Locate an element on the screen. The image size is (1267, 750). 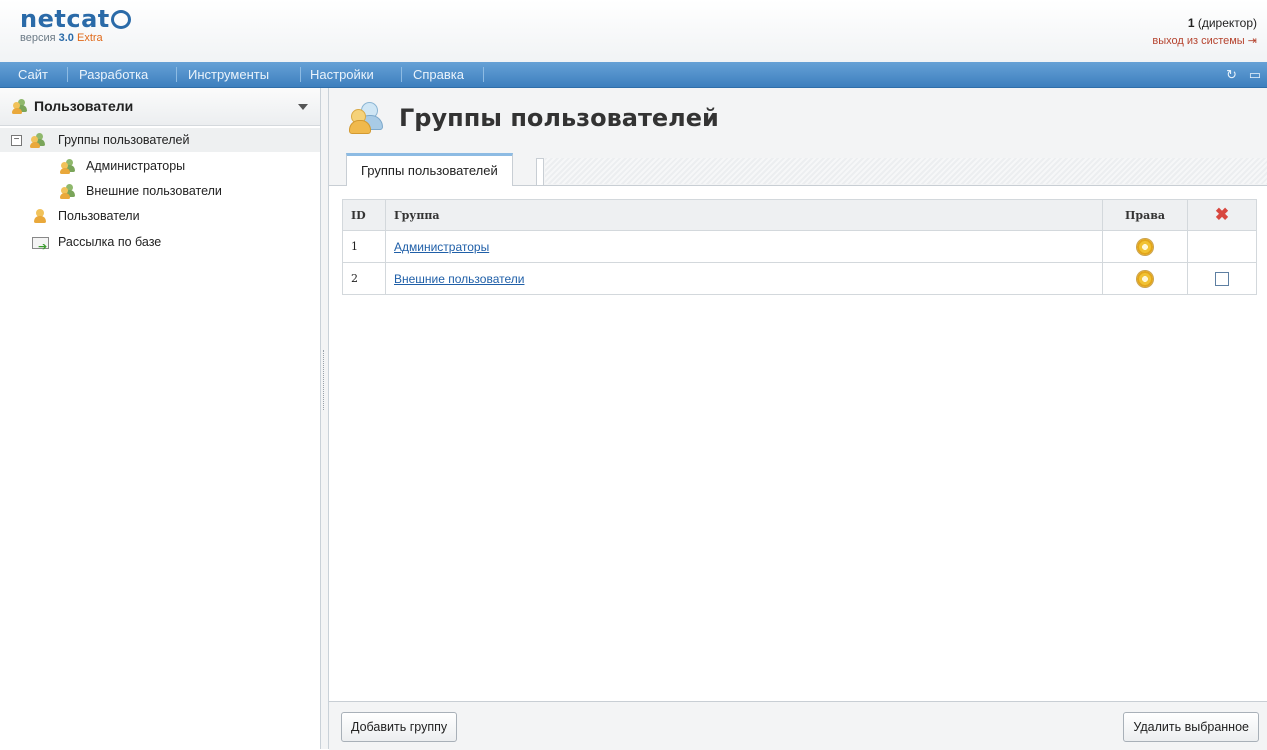
tabs-background is located at coordinates (906, 171).